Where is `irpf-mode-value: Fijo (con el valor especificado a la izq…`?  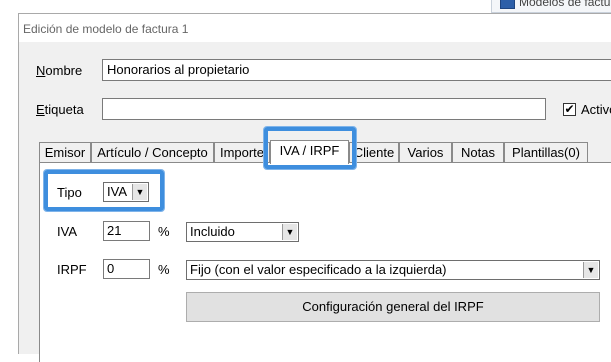 irpf-mode-value: Fijo (con el valor especificado a la izq… is located at coordinates (318, 269).